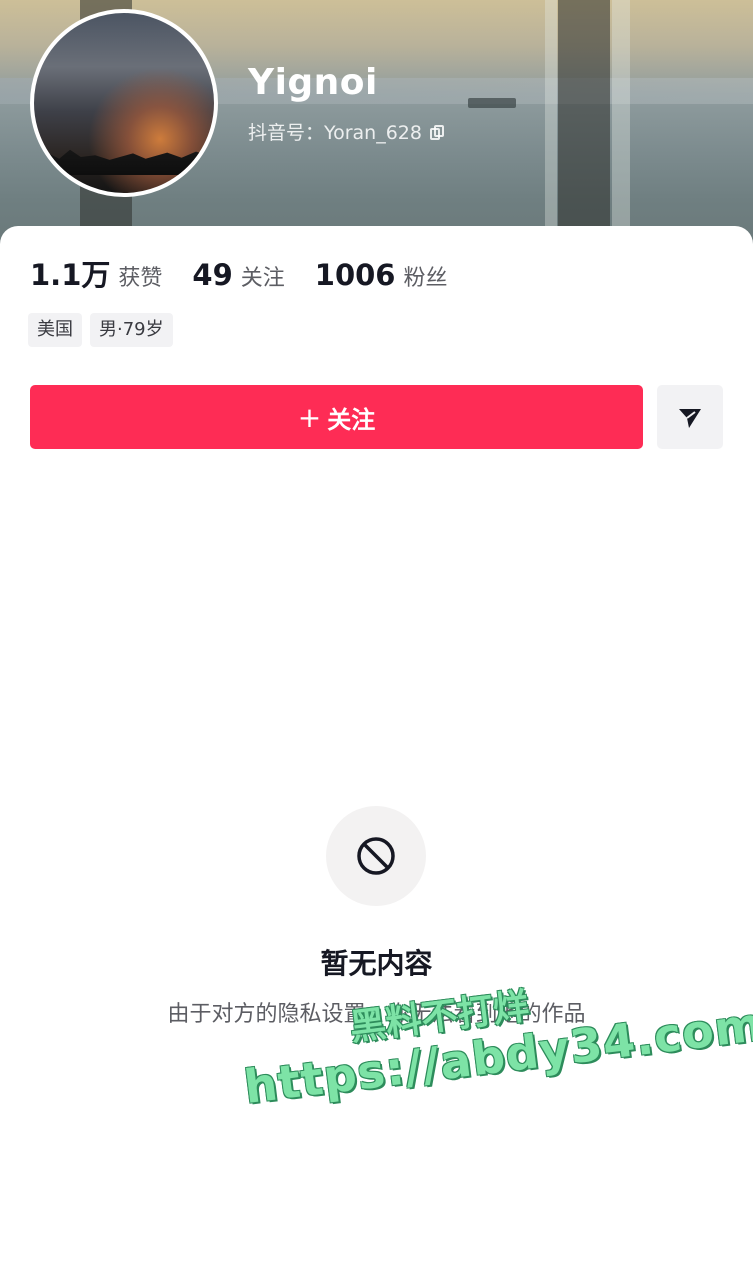  I want to click on stat-following: 49 关注, so click(238, 275).